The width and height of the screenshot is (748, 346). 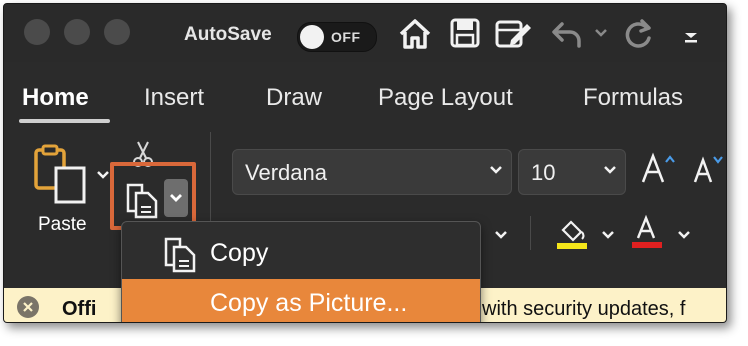 What do you see at coordinates (659, 169) in the screenshot?
I see `increase-font-size-icon` at bounding box center [659, 169].